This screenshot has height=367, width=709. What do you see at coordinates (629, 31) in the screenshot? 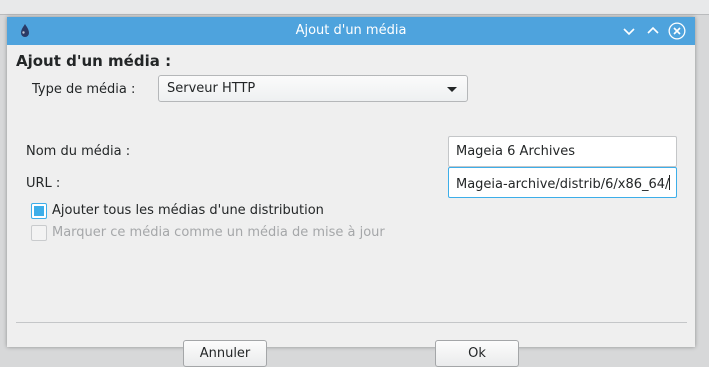
I see `minimize-icon` at bounding box center [629, 31].